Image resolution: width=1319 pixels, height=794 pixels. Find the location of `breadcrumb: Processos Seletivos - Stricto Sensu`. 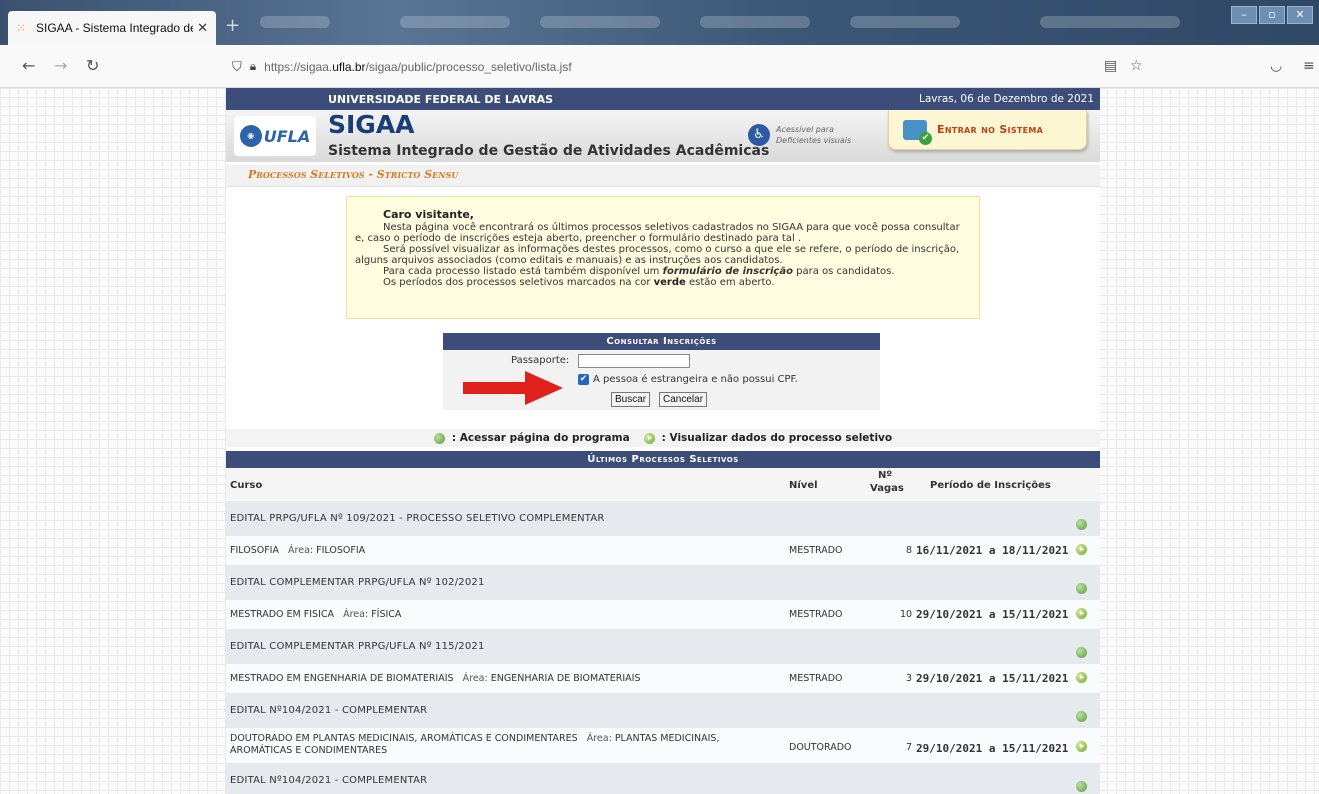

breadcrumb: Processos Seletivos - Stricto Sensu is located at coordinates (663, 176).